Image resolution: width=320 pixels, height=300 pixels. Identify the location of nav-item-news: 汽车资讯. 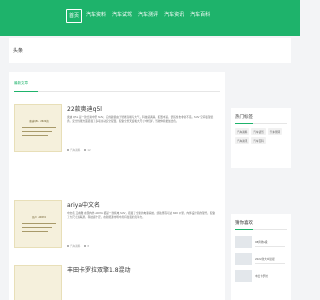
(174, 16).